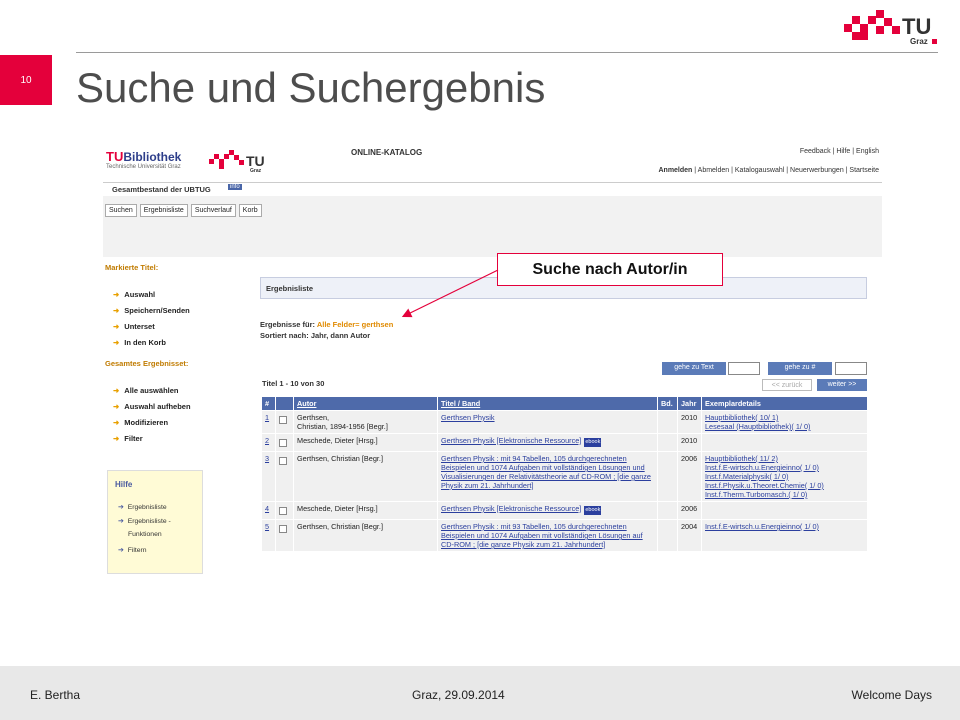  What do you see at coordinates (268, 535) in the screenshot?
I see `row-num-cell: 5` at bounding box center [268, 535].